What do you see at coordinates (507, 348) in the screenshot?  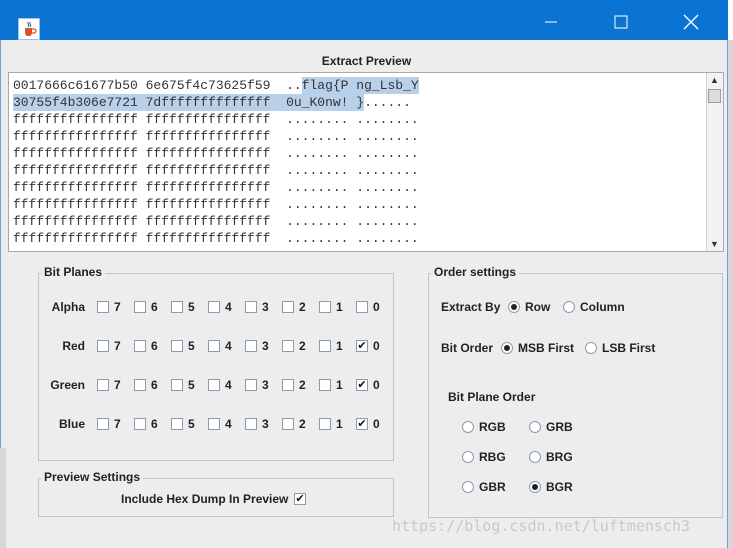 I see `bit-order-msb-radio` at bounding box center [507, 348].